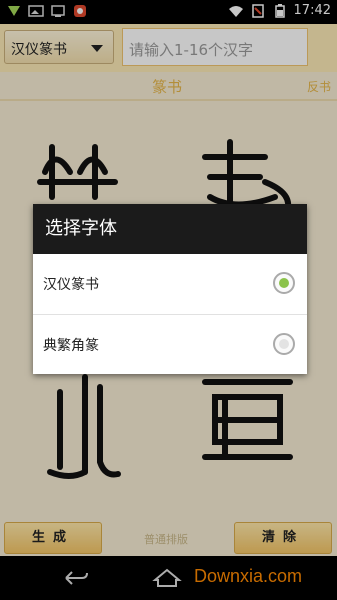 The image size is (337, 600). I want to click on font-option-hanyi-zhuanshu: 汉仪篆书, so click(170, 284).